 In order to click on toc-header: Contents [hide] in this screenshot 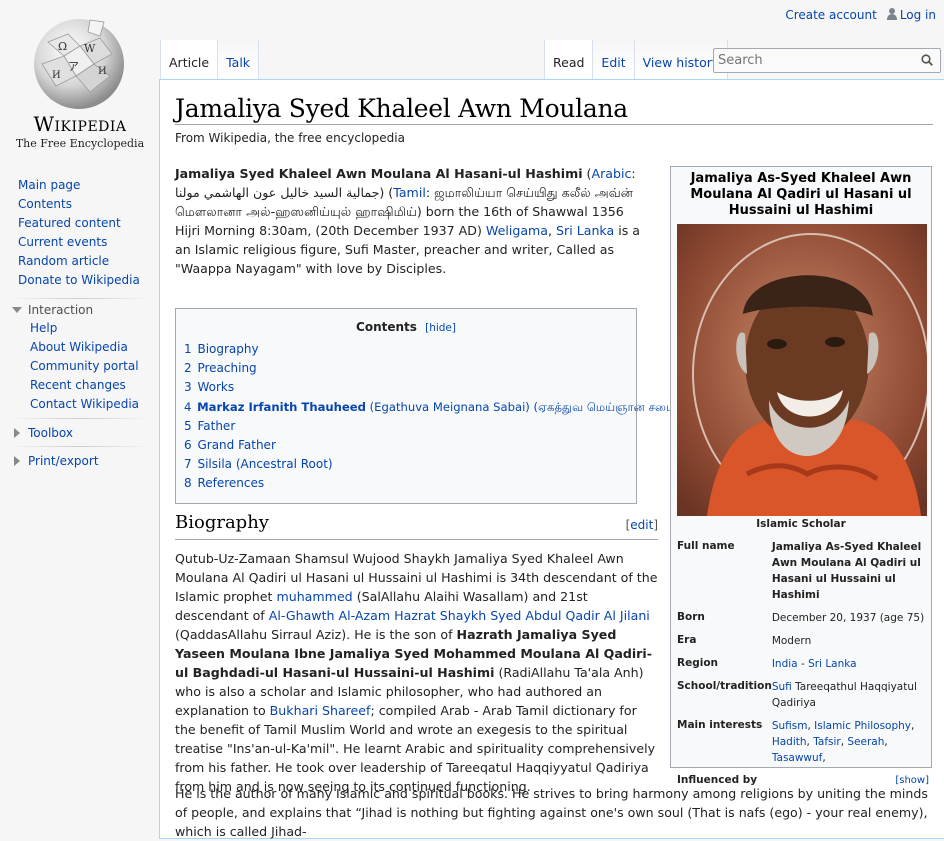, I will do `click(406, 327)`.